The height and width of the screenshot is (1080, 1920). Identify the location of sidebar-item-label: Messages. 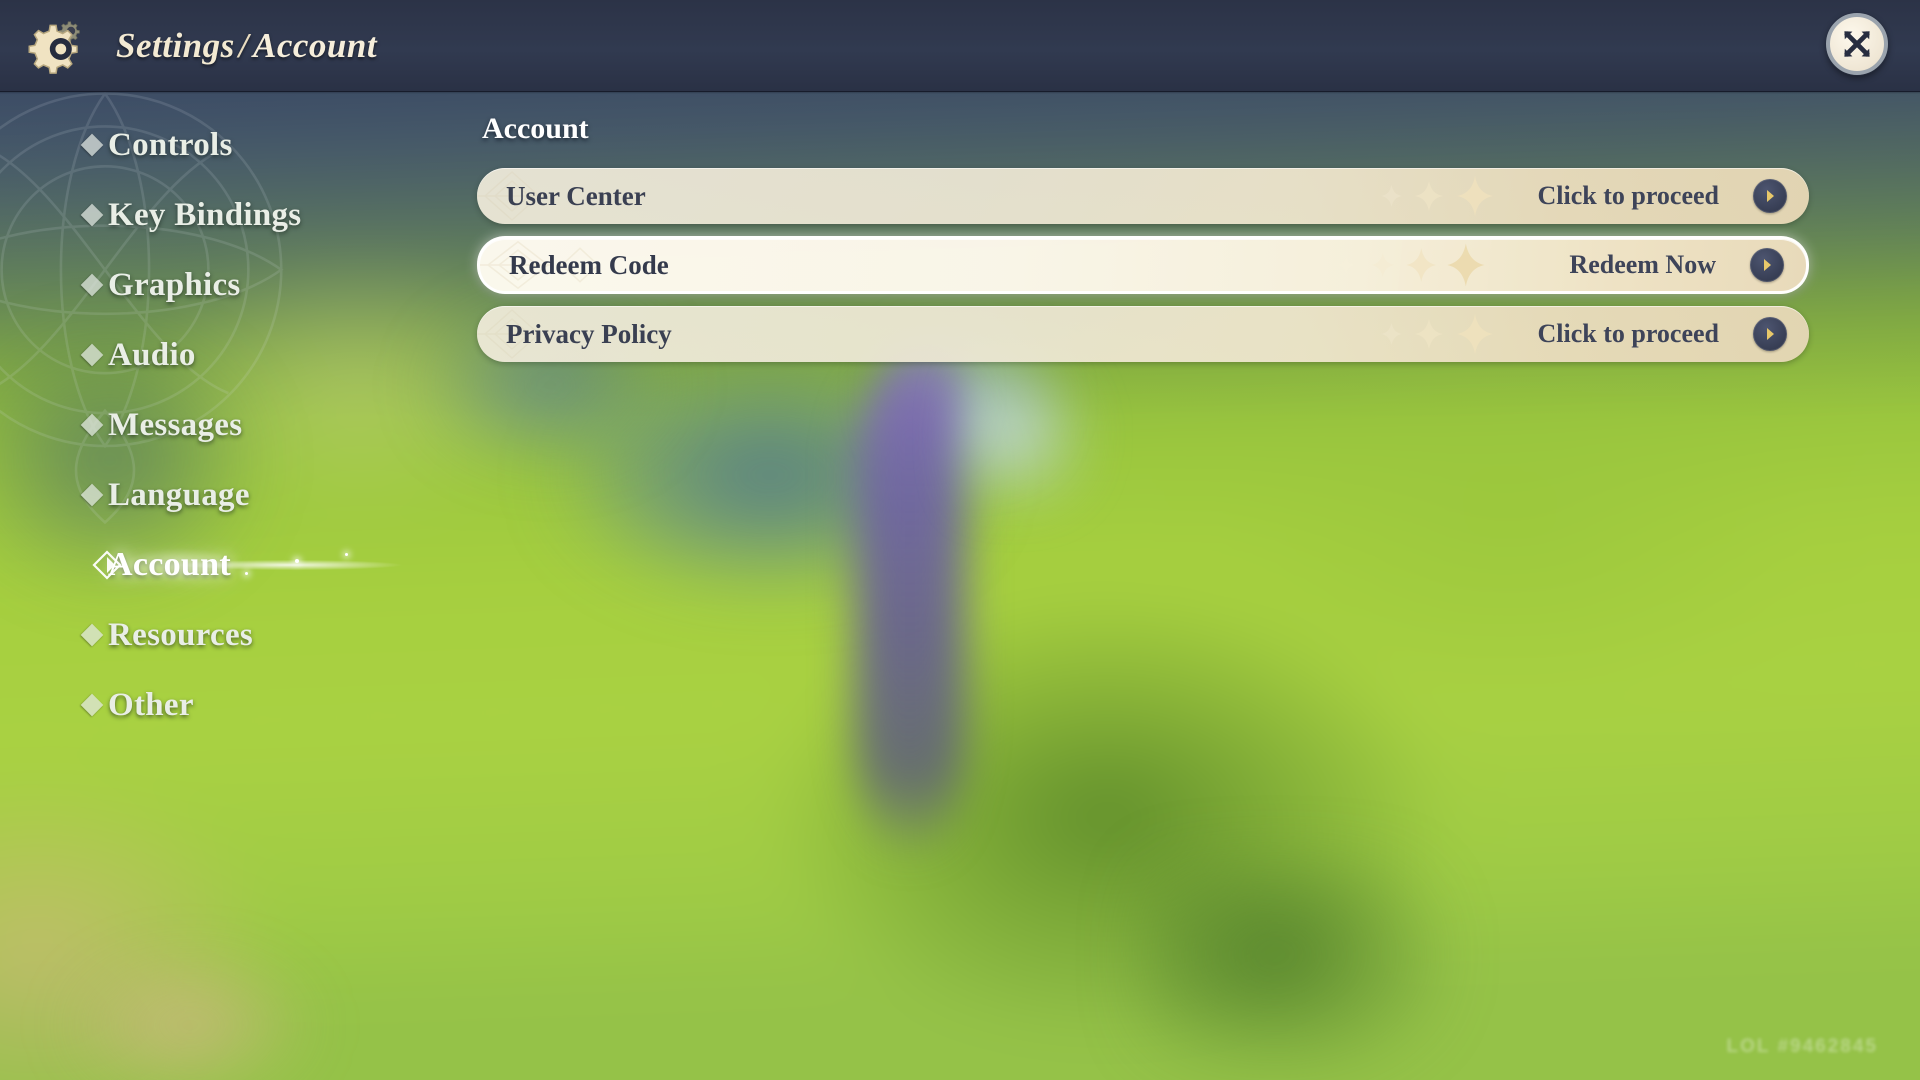
(175, 424).